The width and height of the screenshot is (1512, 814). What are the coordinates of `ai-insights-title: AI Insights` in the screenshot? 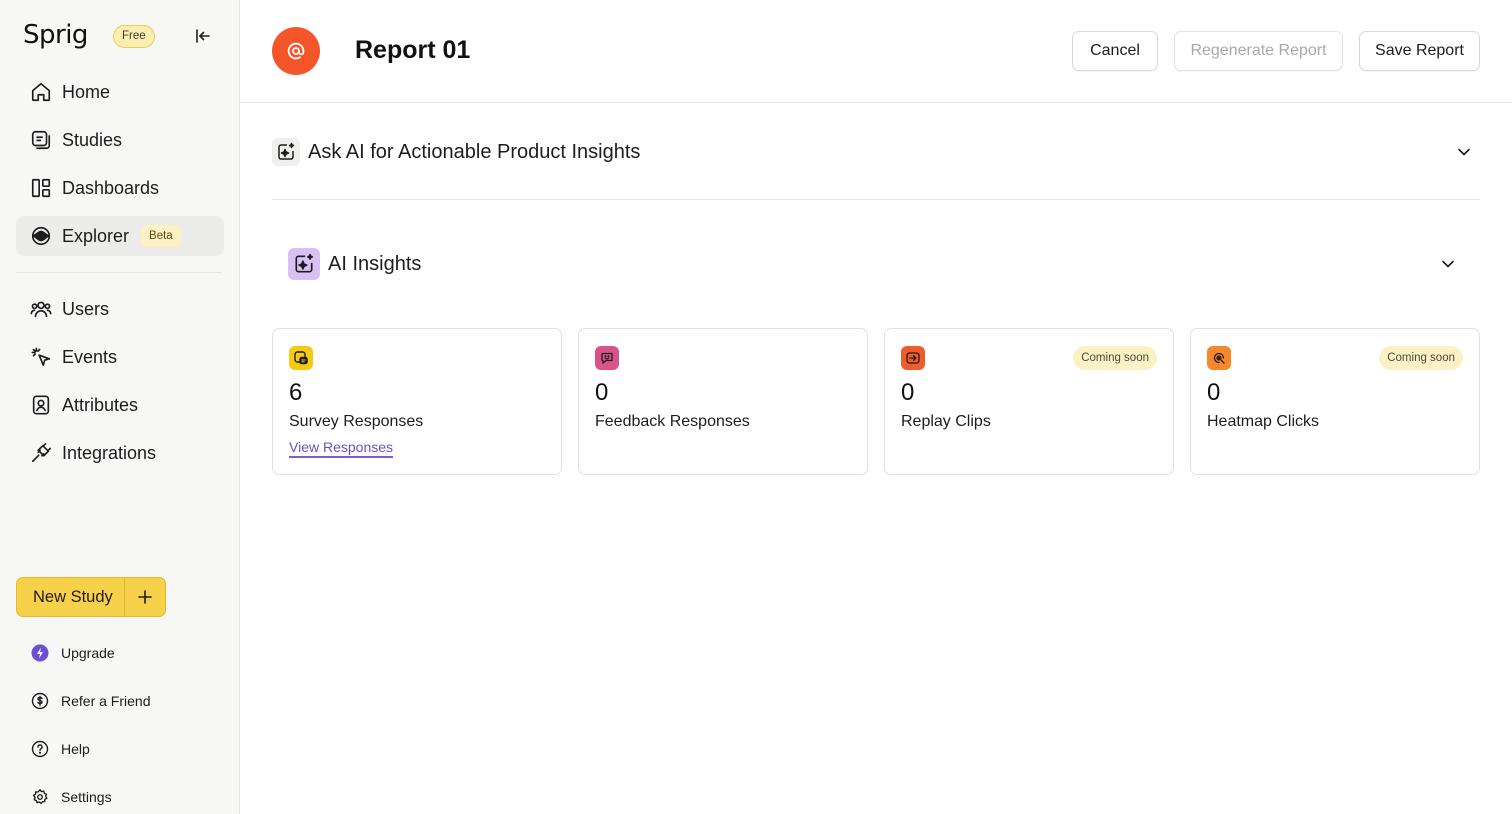 It's located at (375, 263).